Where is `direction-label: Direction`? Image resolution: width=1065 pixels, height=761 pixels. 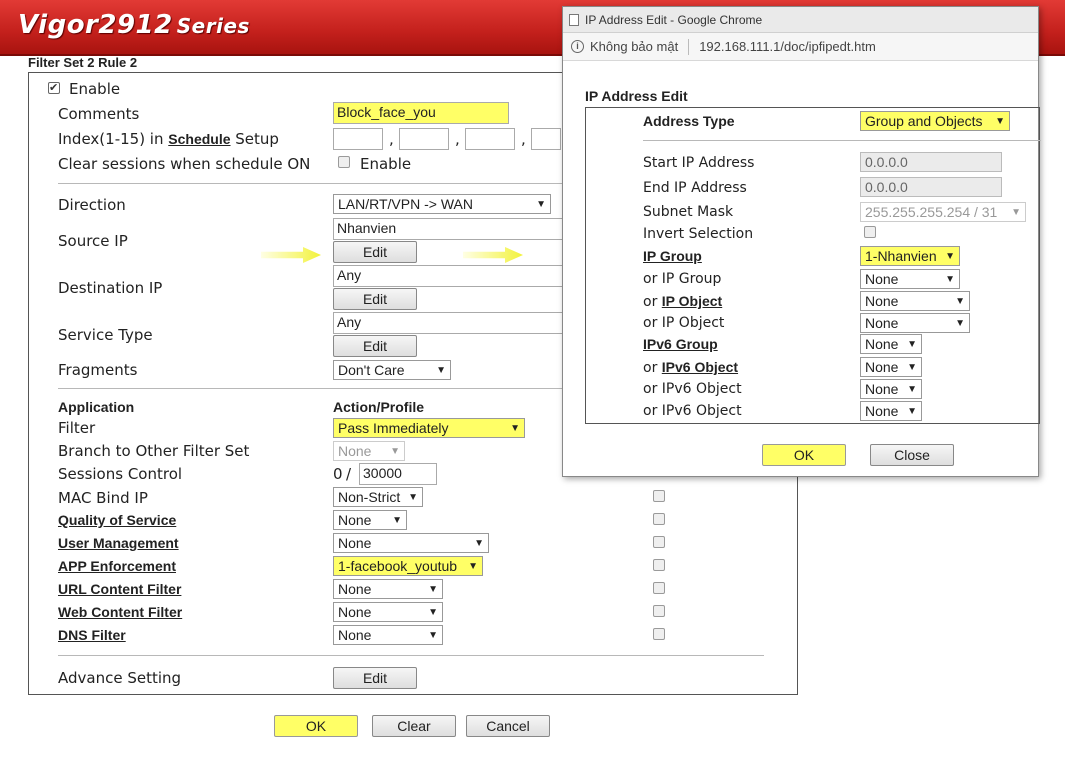
direction-label: Direction is located at coordinates (92, 205).